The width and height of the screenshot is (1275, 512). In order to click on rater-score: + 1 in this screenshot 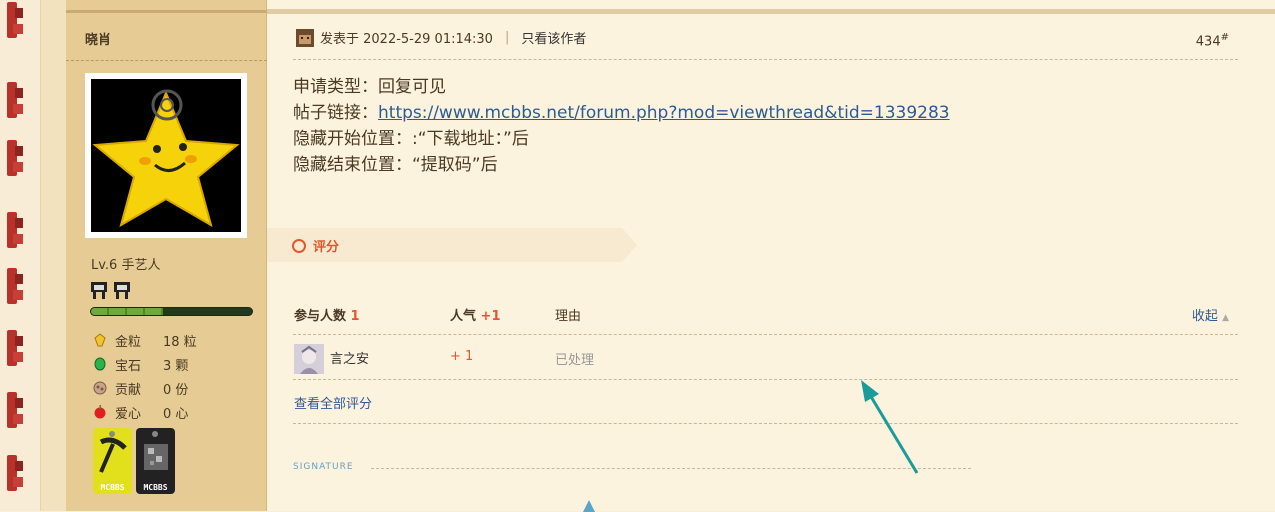, I will do `click(462, 356)`.